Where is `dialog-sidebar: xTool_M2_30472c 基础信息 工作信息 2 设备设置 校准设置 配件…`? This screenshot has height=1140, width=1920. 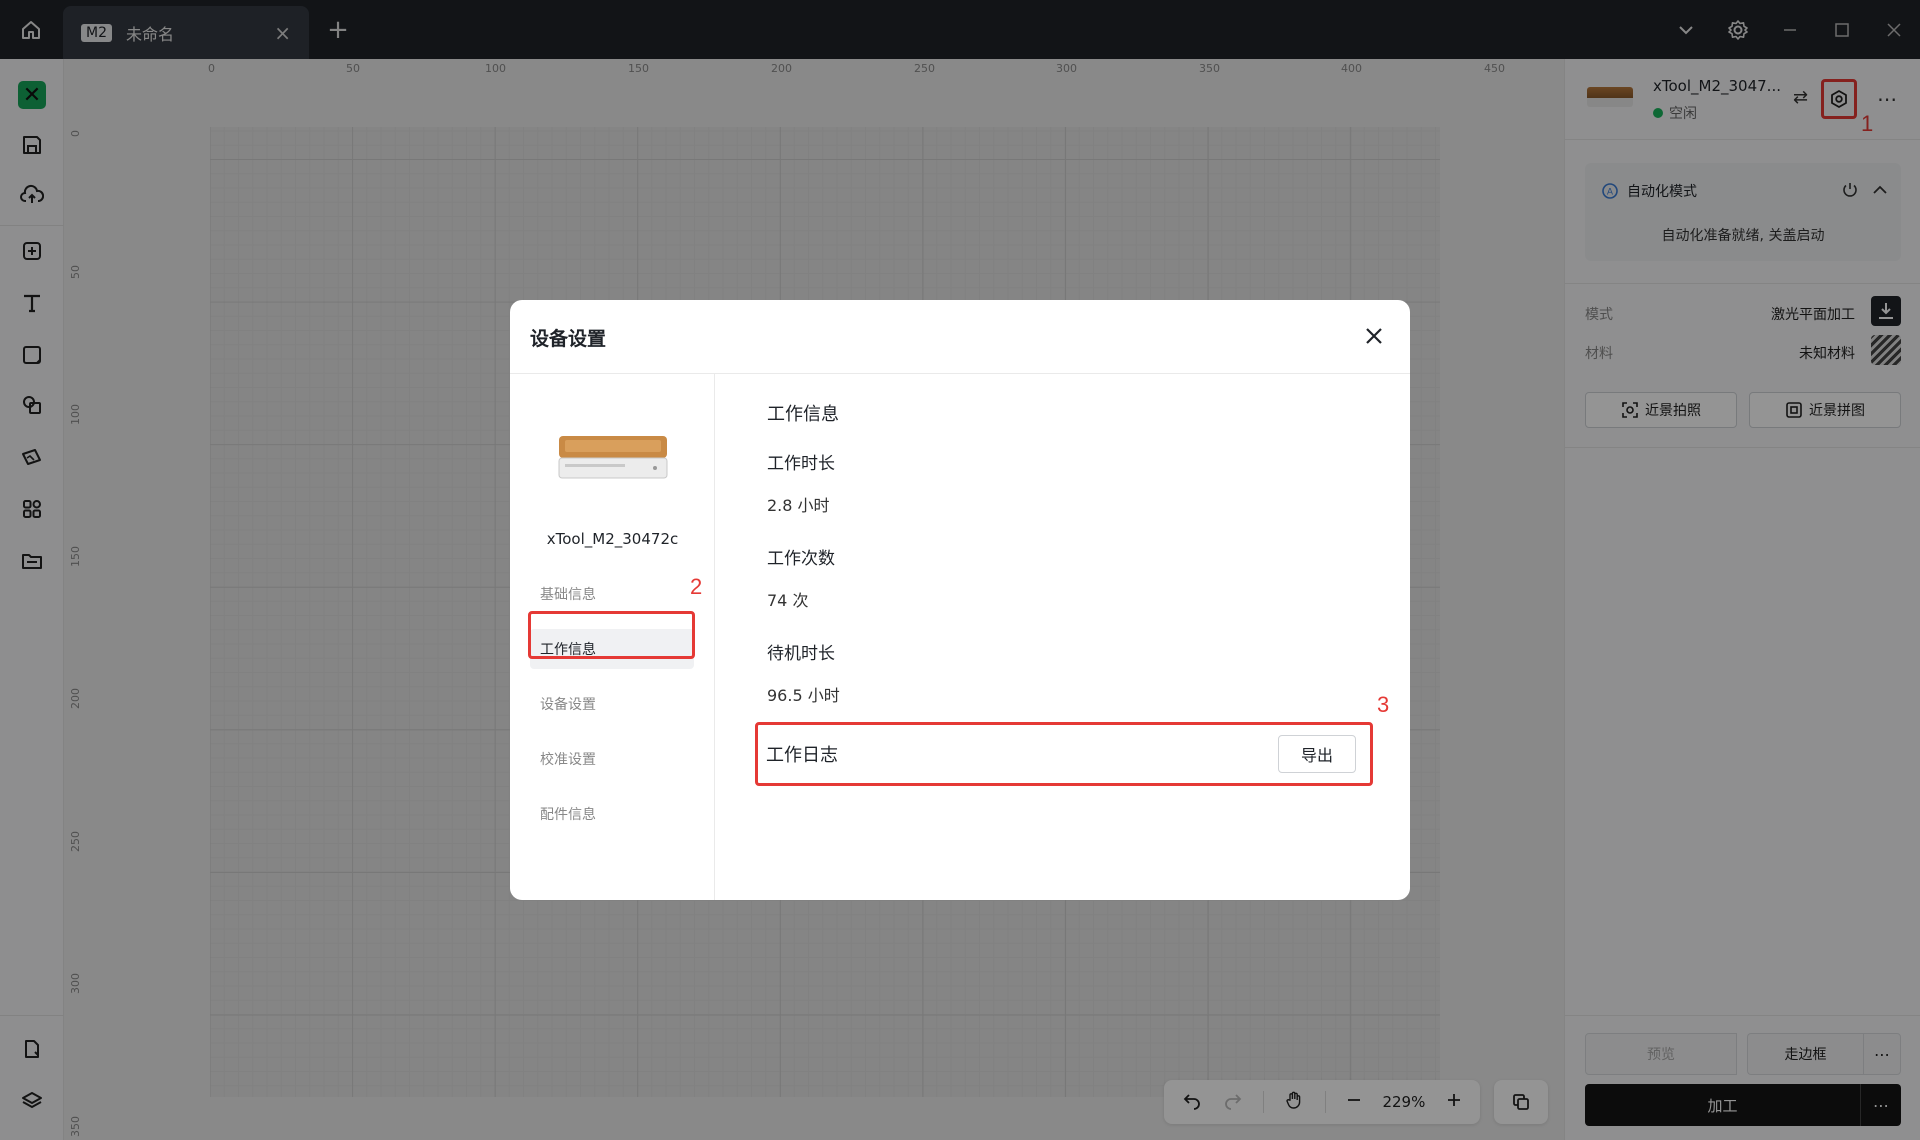
dialog-sidebar: xTool_M2_30472c 基础信息 工作信息 2 设备设置 校准设置 配件… is located at coordinates (612, 637).